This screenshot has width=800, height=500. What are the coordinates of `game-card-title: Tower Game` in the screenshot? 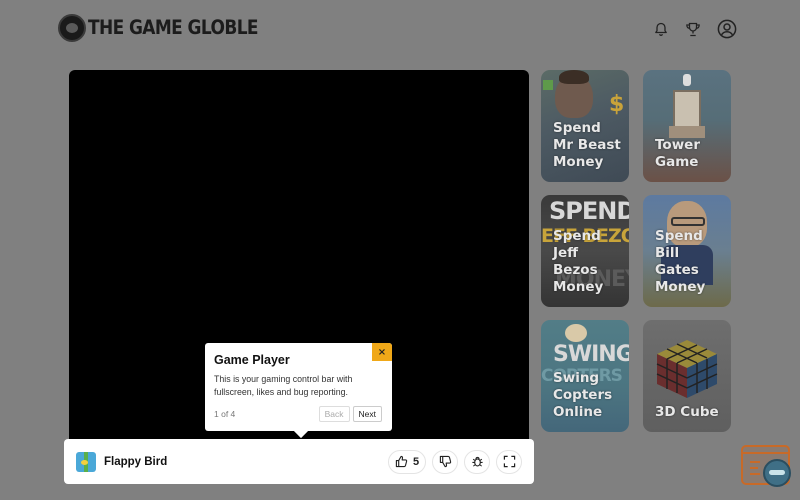 It's located at (677, 153).